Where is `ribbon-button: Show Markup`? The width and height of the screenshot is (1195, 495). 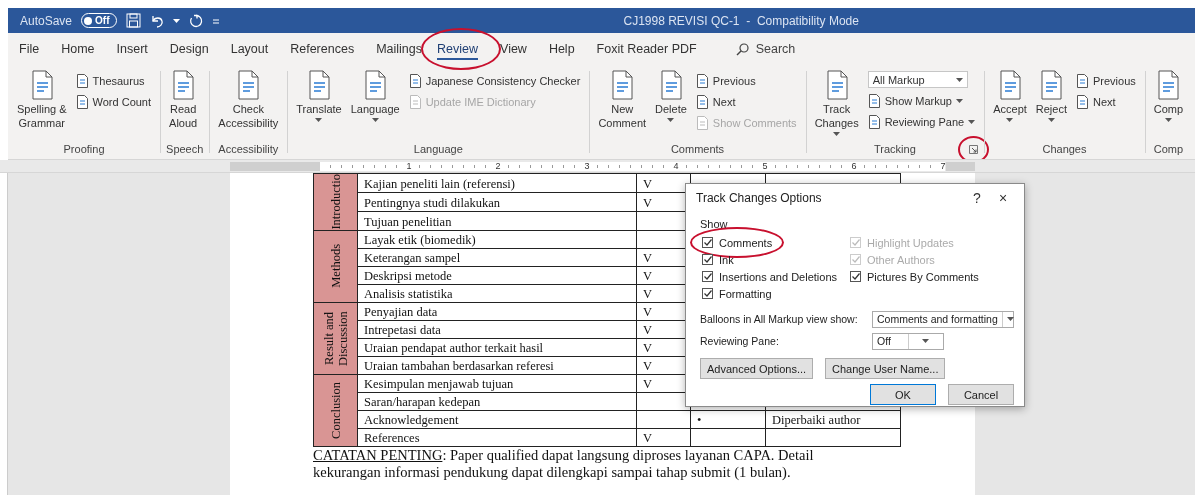 ribbon-button: Show Markup is located at coordinates (921, 100).